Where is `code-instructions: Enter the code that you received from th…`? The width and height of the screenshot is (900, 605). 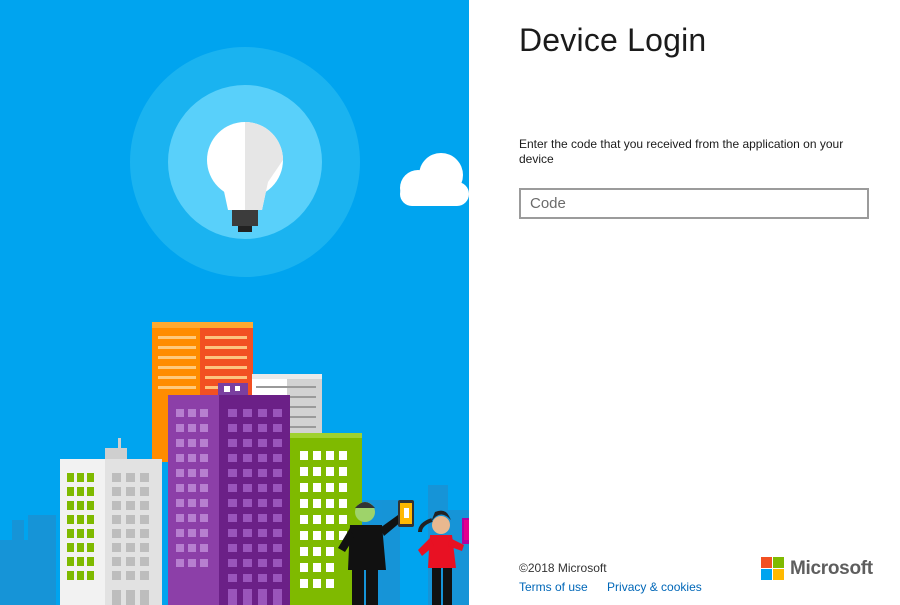 code-instructions: Enter the code that you received from th… is located at coordinates (681, 151).